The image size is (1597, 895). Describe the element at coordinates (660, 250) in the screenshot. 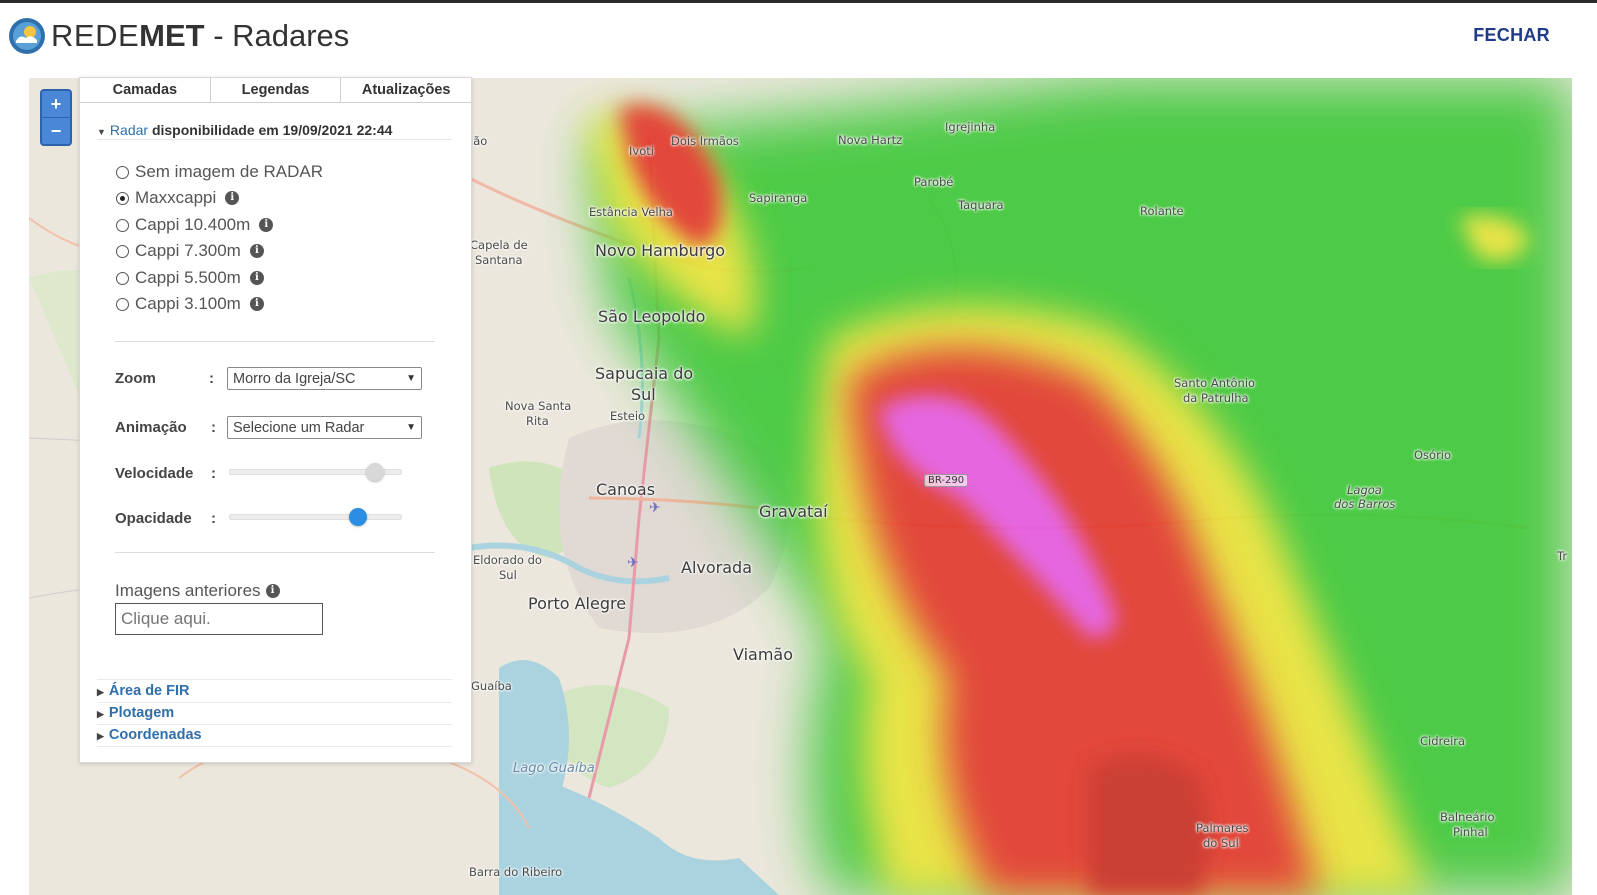

I see `map-label: Novo Hamburgo` at that location.